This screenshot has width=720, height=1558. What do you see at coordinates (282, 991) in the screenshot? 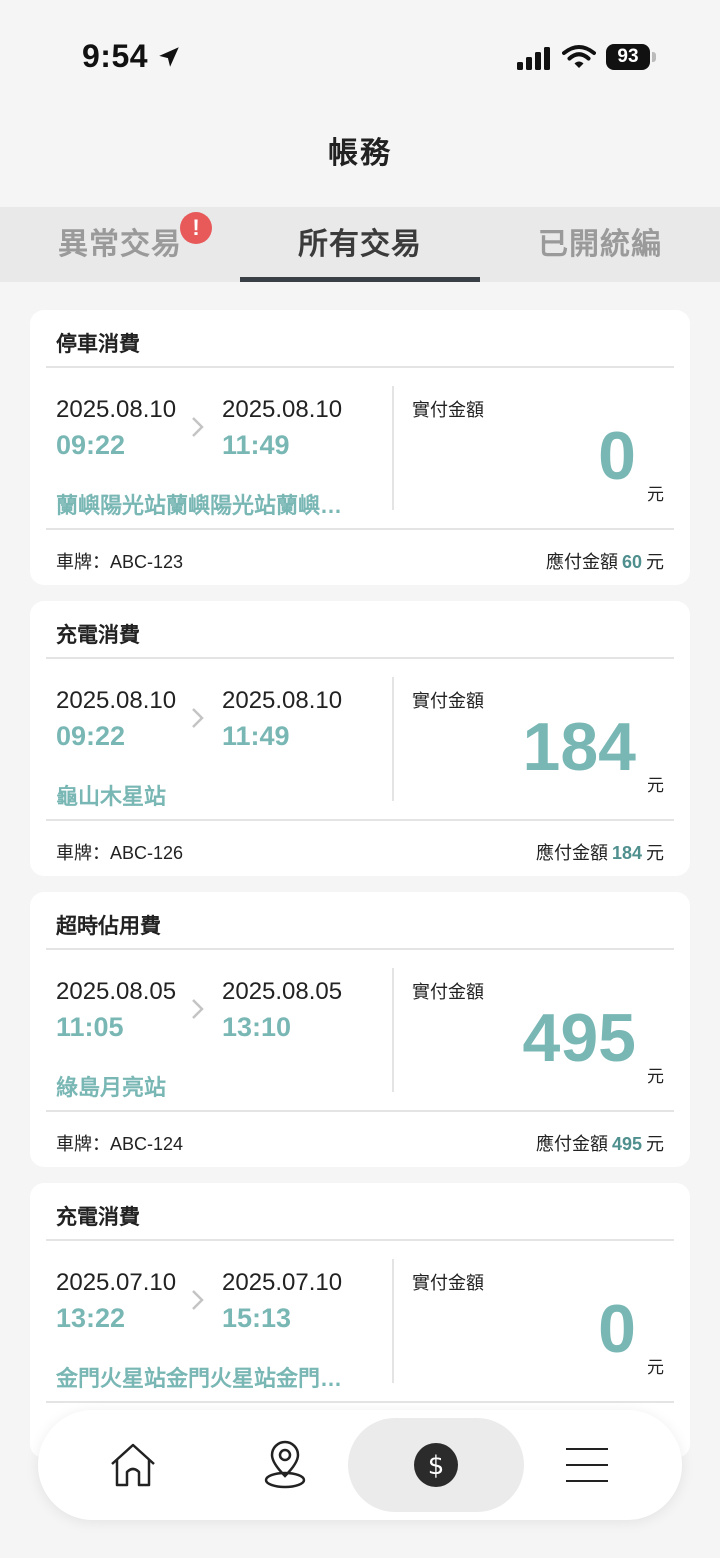
I see `end-date: 2025.08.05` at bounding box center [282, 991].